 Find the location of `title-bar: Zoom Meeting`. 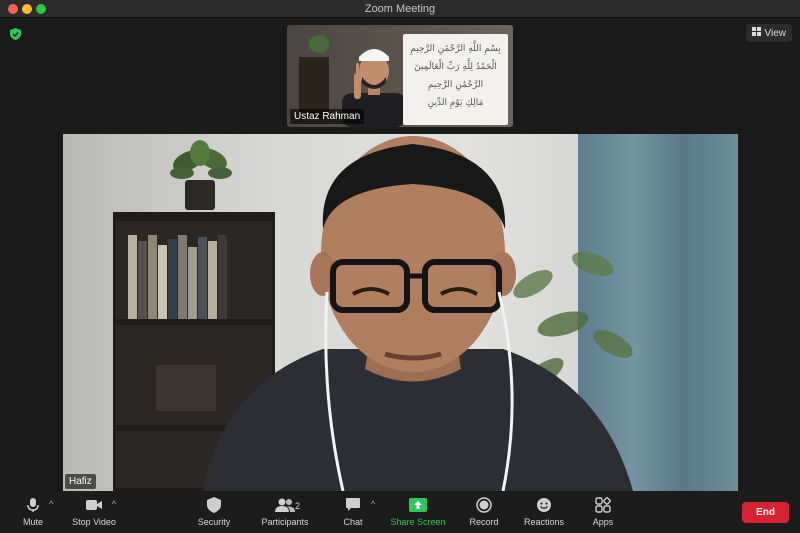

title-bar: Zoom Meeting is located at coordinates (400, 9).